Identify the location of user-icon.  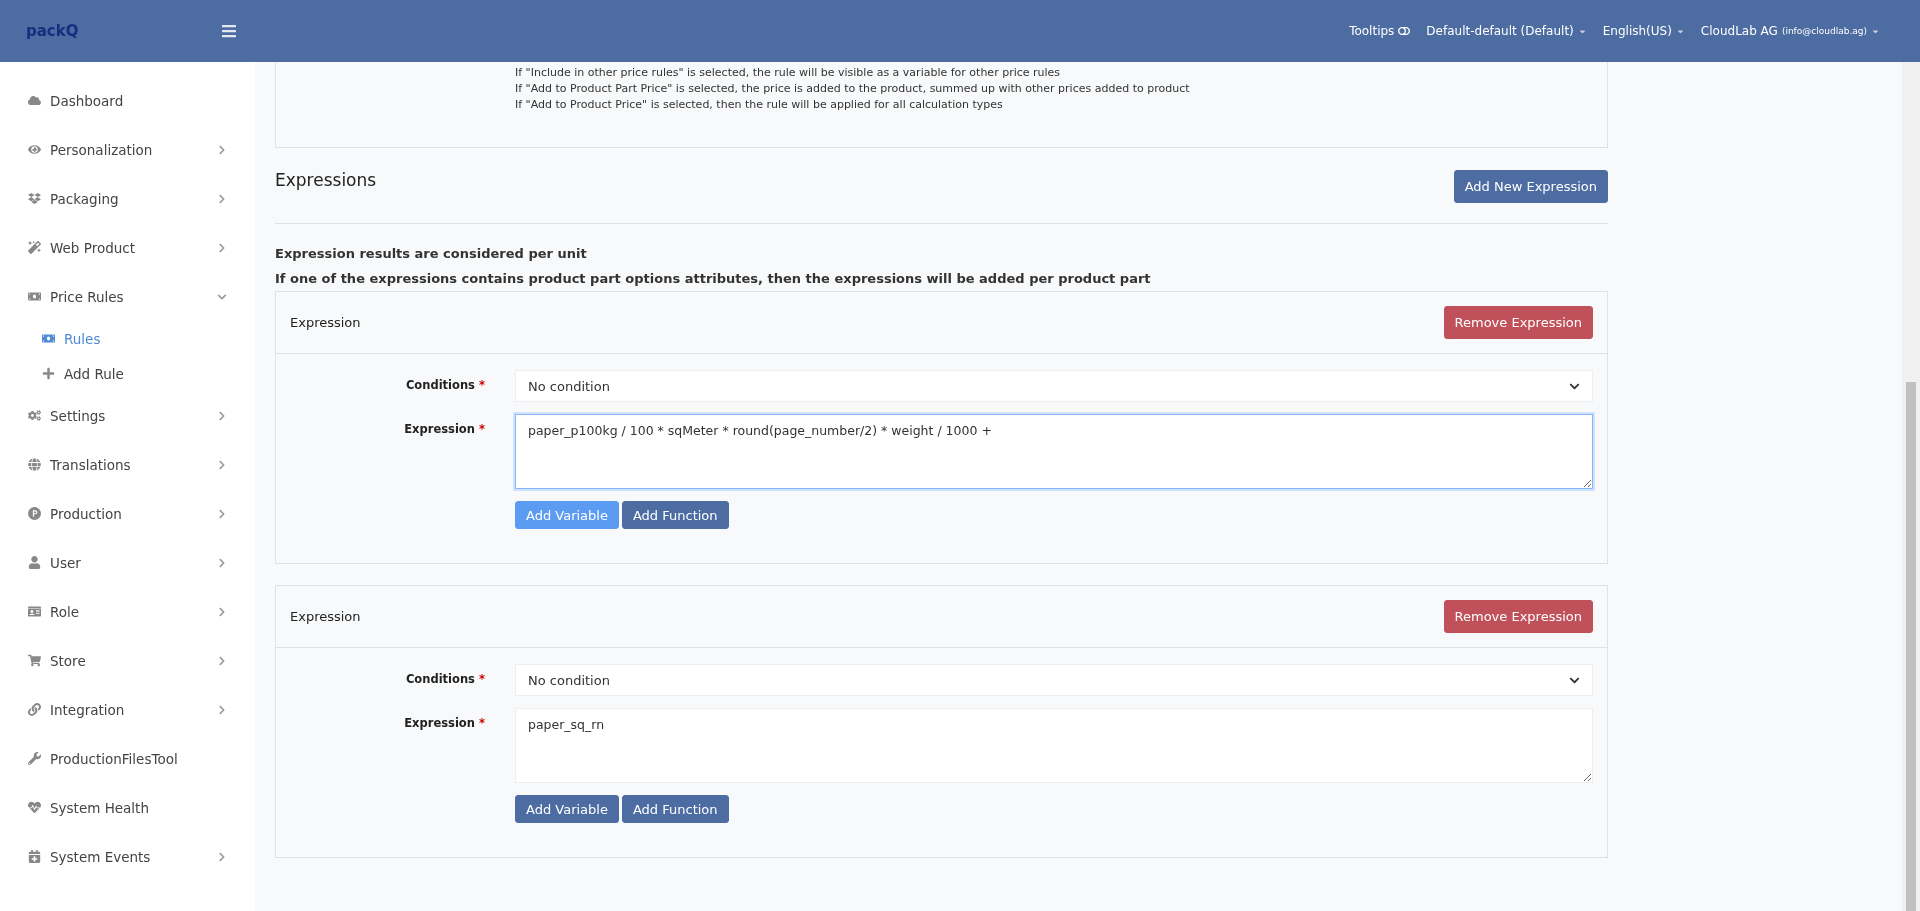
(34, 562).